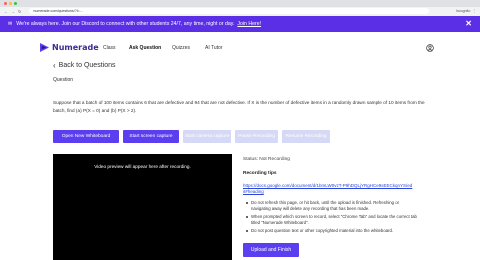  What do you see at coordinates (10, 24) in the screenshot?
I see `discord-icon: ✉` at bounding box center [10, 24].